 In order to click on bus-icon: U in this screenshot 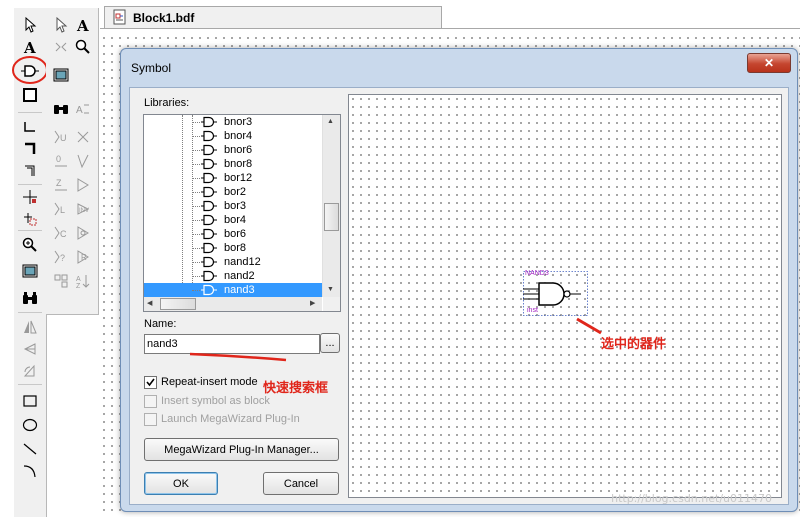, I will do `click(61, 137)`.